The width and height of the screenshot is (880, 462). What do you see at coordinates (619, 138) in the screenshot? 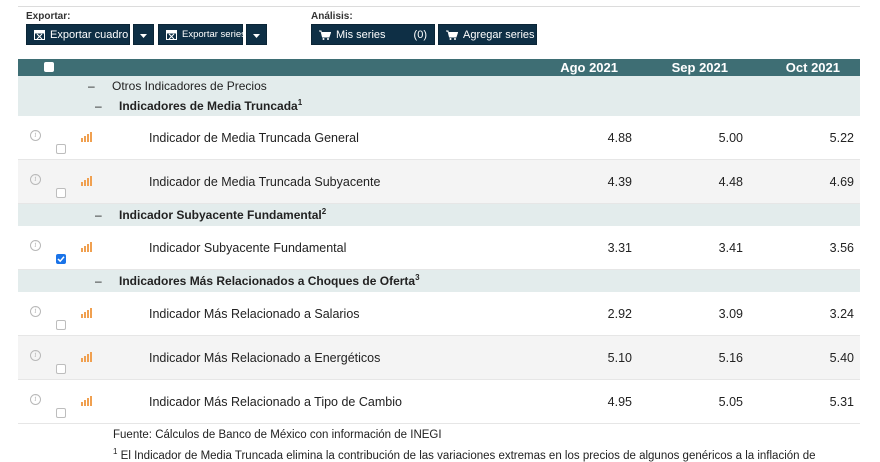
I see `value-ago: 4.88` at bounding box center [619, 138].